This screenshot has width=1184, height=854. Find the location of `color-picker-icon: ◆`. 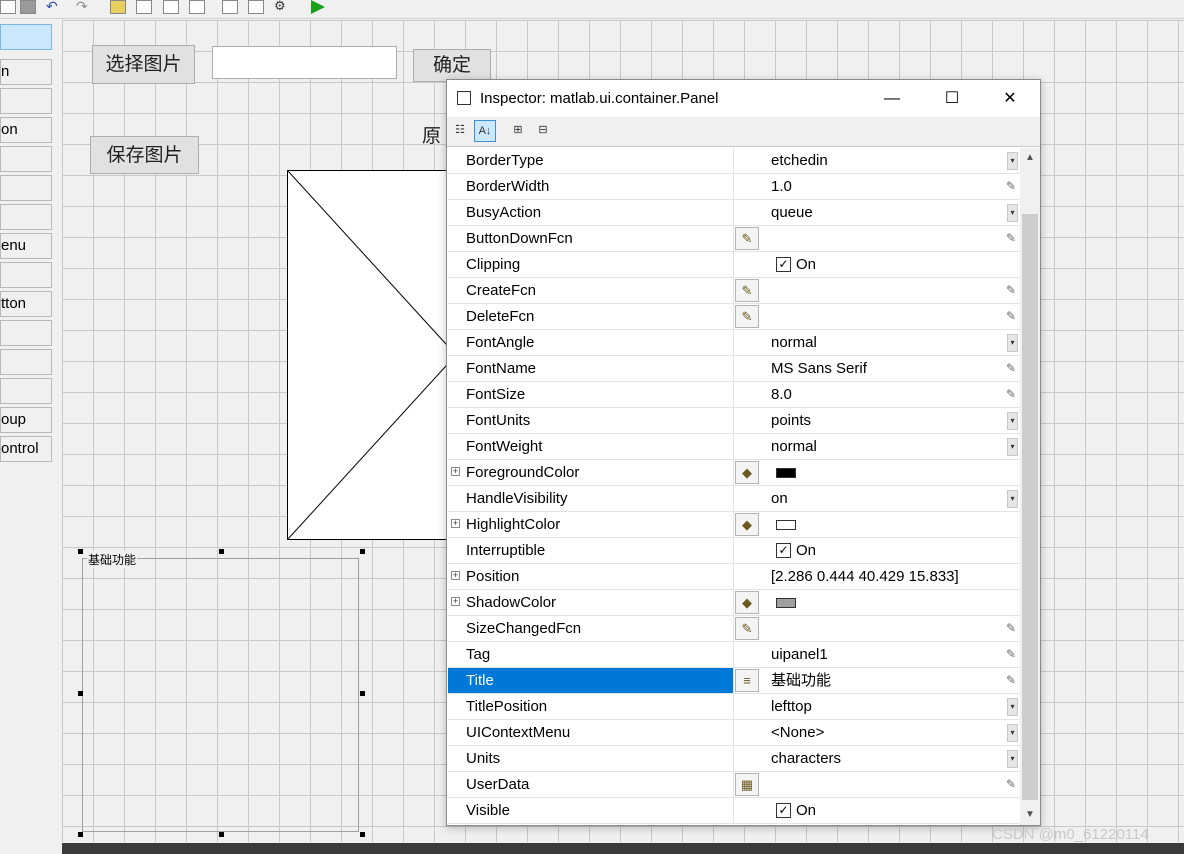

color-picker-icon: ◆ is located at coordinates (747, 602).